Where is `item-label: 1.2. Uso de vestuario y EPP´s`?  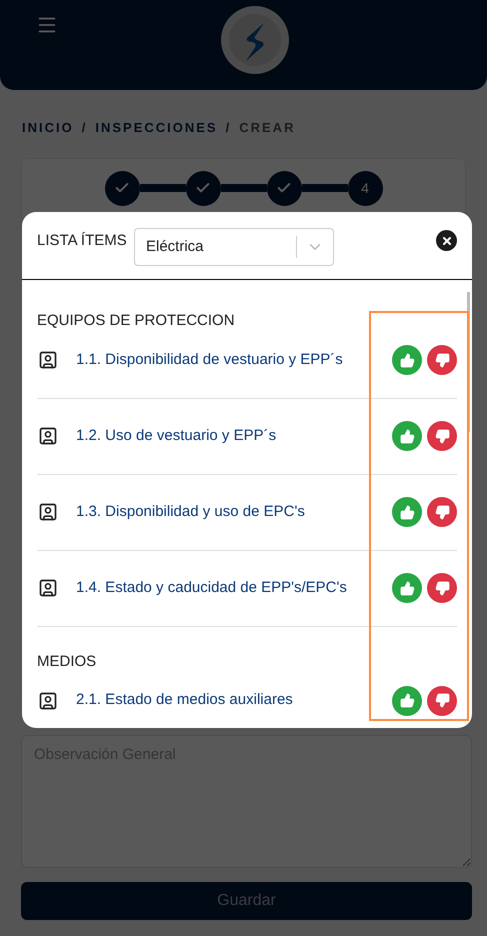
item-label: 1.2. Uso de vestuario y EPP´s is located at coordinates (177, 436).